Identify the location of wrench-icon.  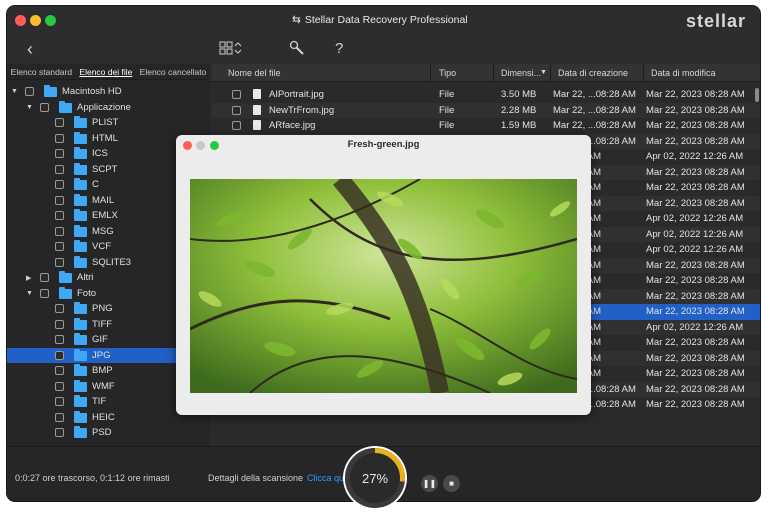
(297, 50).